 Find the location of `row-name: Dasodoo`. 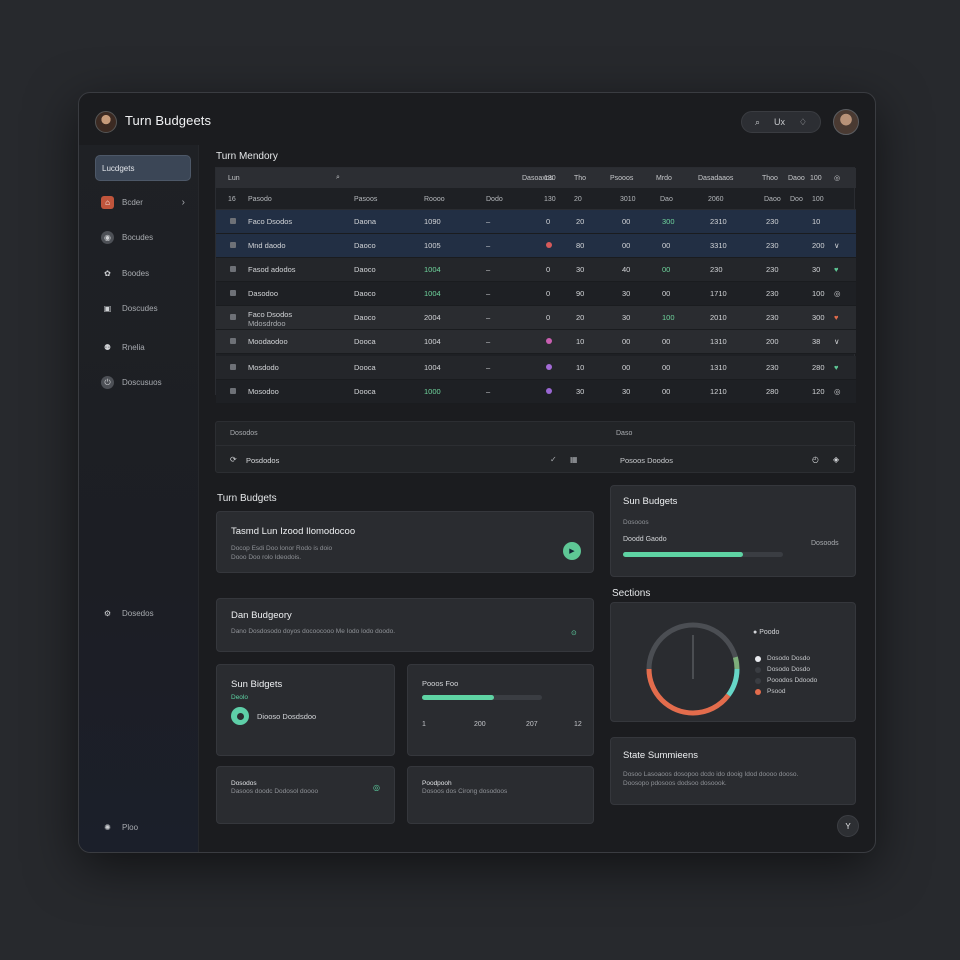

row-name: Dasodoo is located at coordinates (263, 293).